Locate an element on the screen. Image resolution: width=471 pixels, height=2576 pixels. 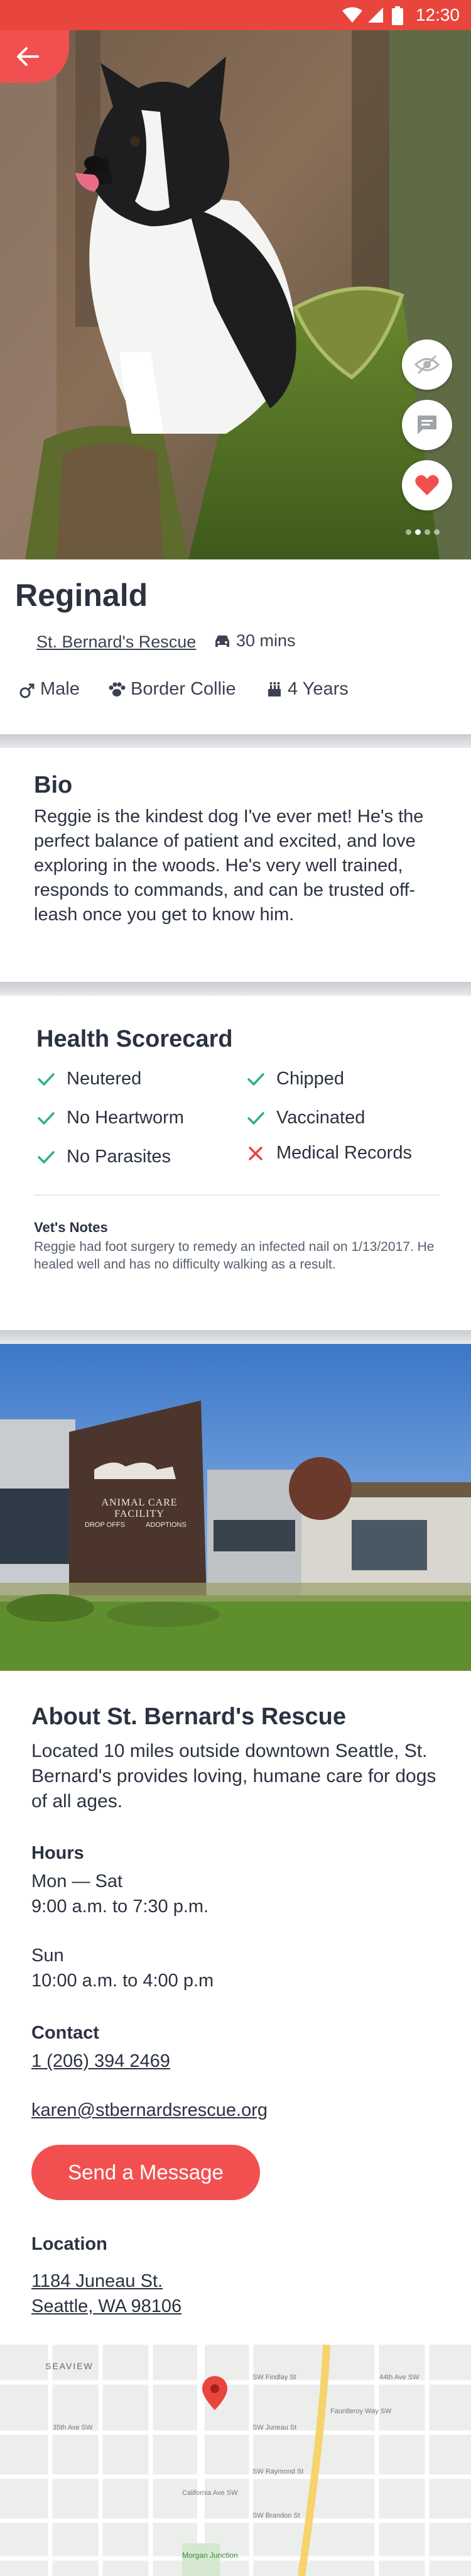
map-street-label: SW Juneau St is located at coordinates (274, 2427).